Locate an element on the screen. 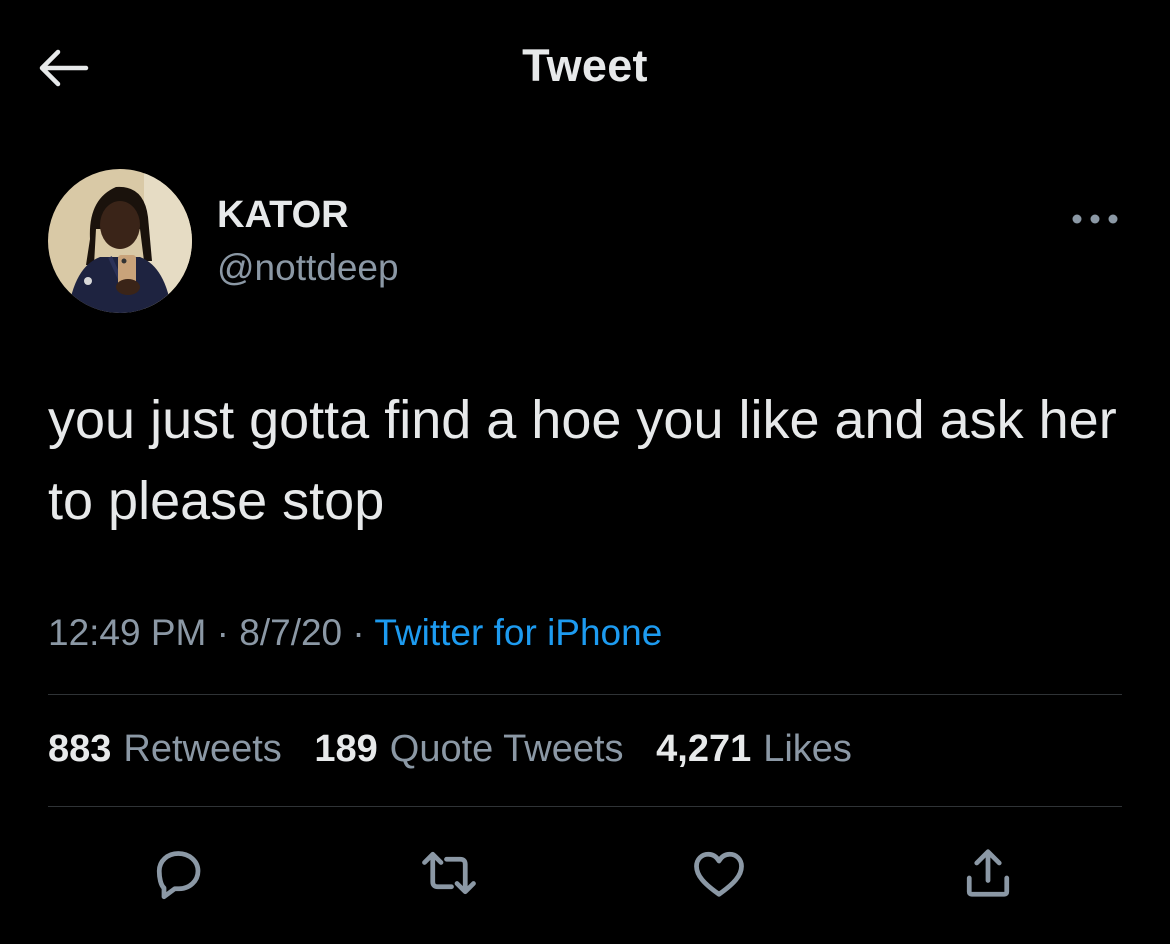 Image resolution: width=1170 pixels, height=944 pixels. retweet-icon is located at coordinates (449, 873).